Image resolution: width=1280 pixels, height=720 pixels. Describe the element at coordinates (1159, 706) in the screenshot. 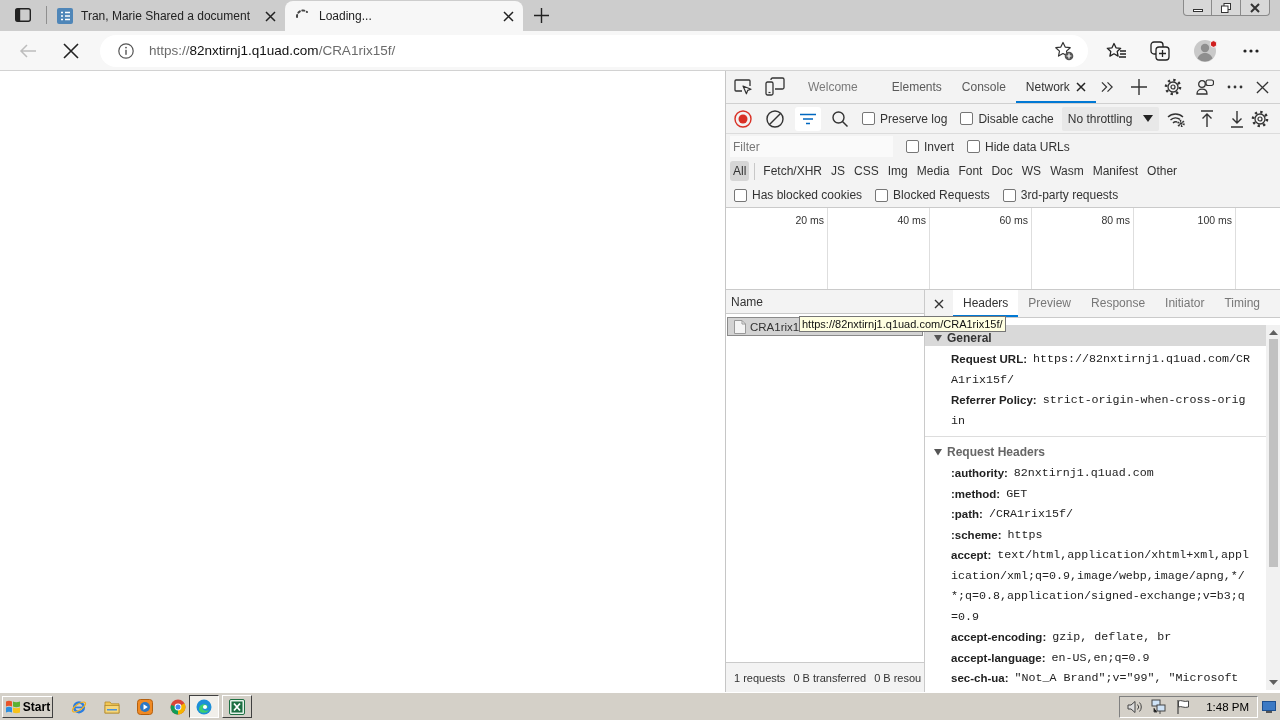

I see `network-icon` at that location.